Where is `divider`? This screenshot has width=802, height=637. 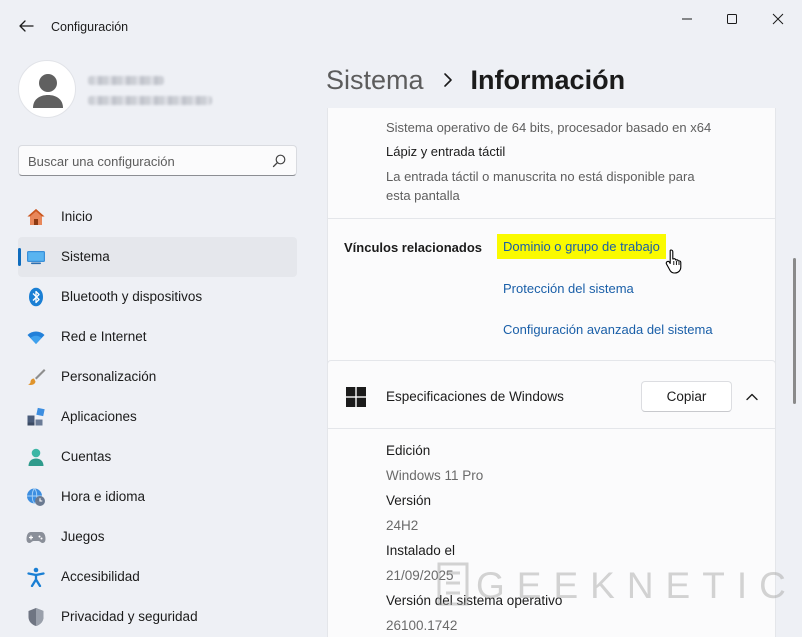
divider is located at coordinates (551, 218).